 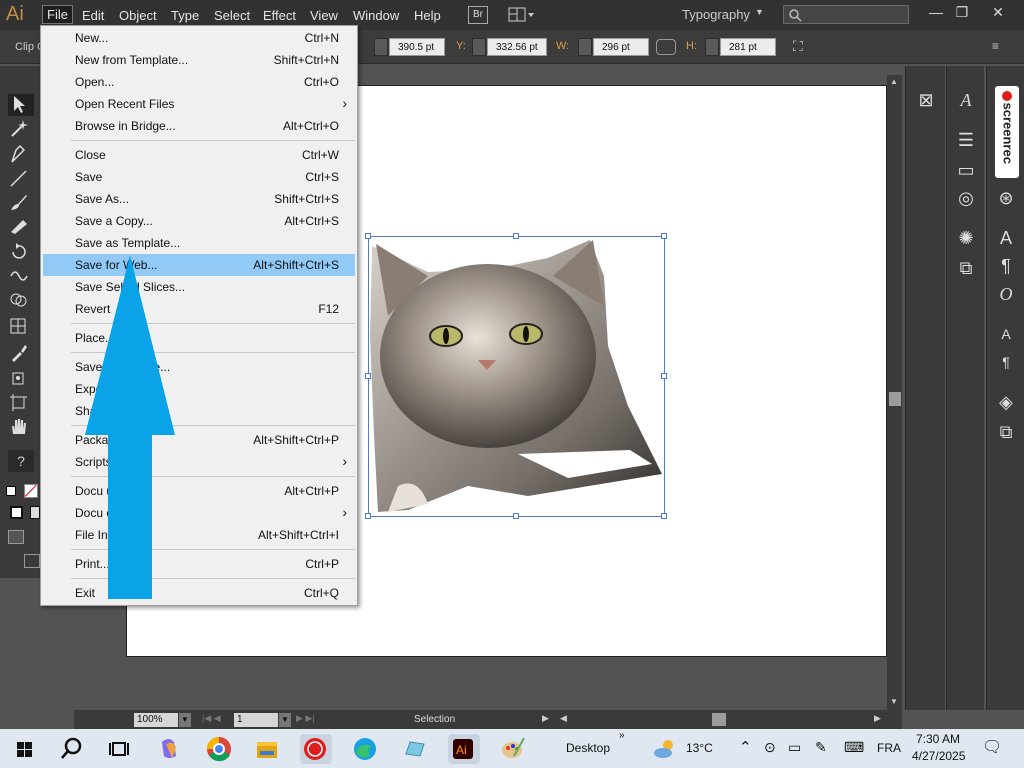 What do you see at coordinates (895, 399) in the screenshot?
I see `scroll-thumb` at bounding box center [895, 399].